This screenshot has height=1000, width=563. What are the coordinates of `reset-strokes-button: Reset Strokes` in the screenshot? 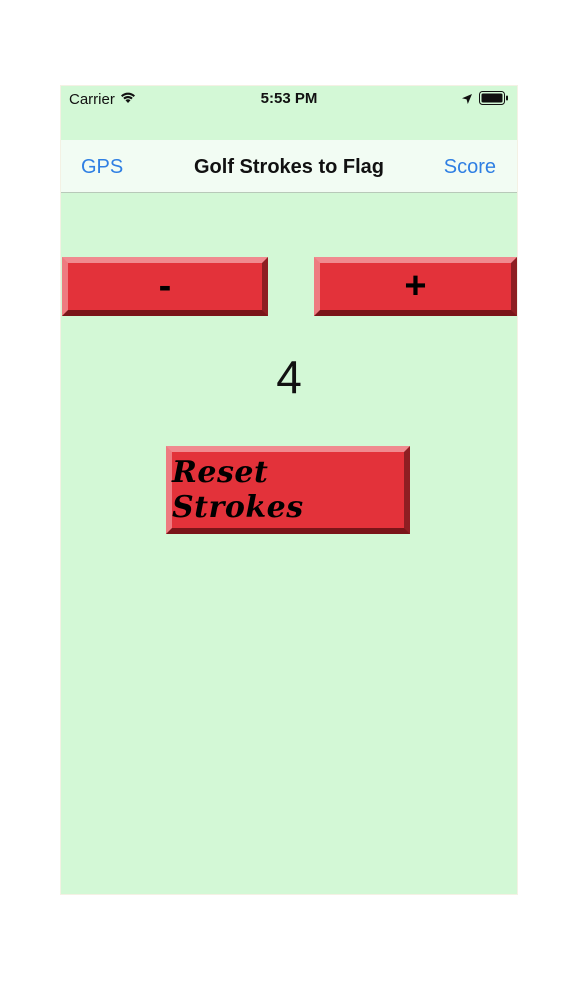 It's located at (288, 490).